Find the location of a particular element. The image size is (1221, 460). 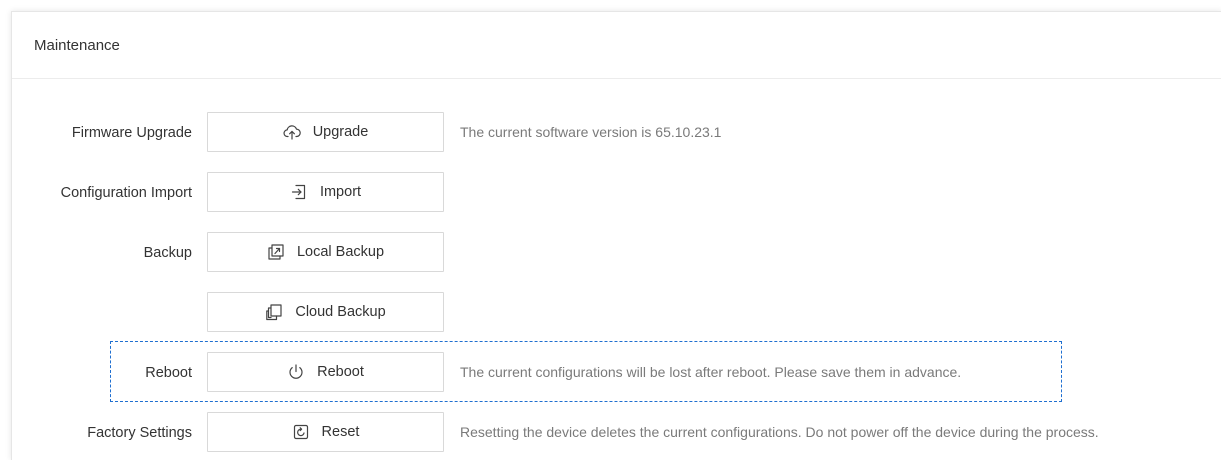

import-button-label: Import is located at coordinates (340, 192).